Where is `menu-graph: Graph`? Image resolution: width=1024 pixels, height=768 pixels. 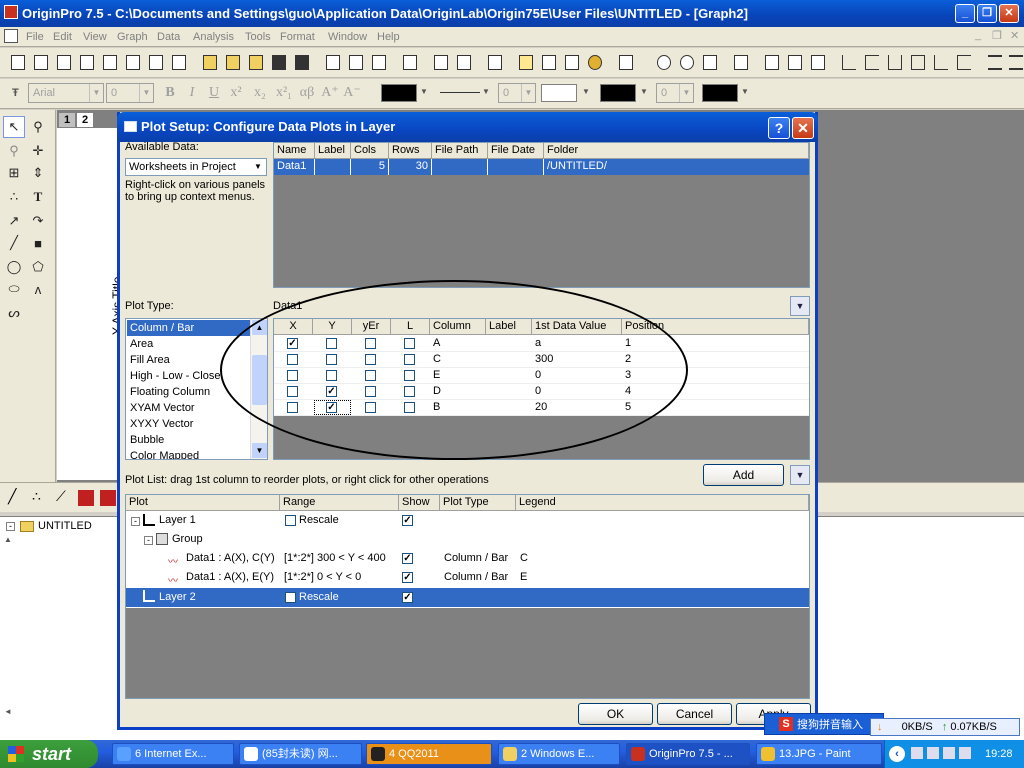 menu-graph: Graph is located at coordinates (132, 37).